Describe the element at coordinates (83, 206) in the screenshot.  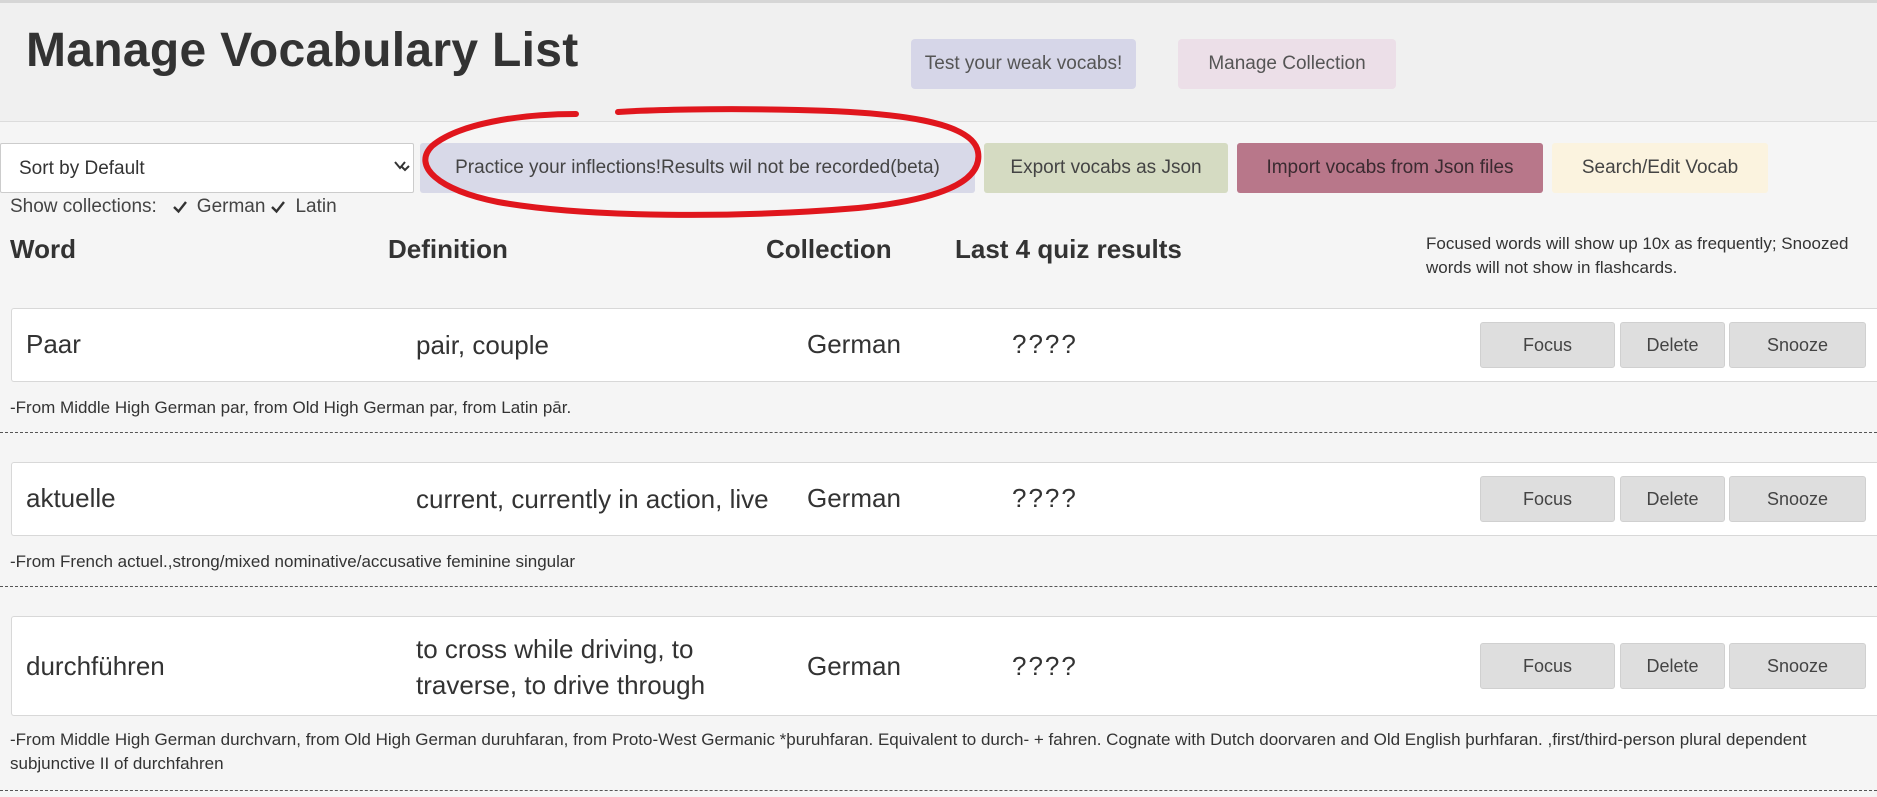
I see `show-collections-label: Show collections:` at that location.